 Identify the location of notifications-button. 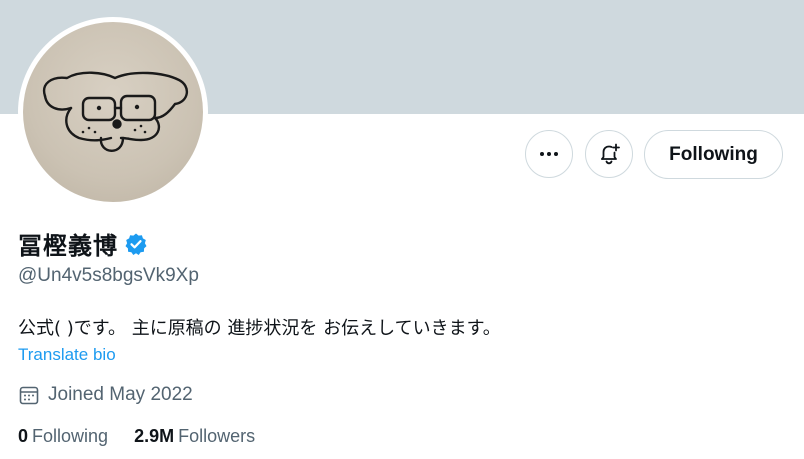
(609, 154).